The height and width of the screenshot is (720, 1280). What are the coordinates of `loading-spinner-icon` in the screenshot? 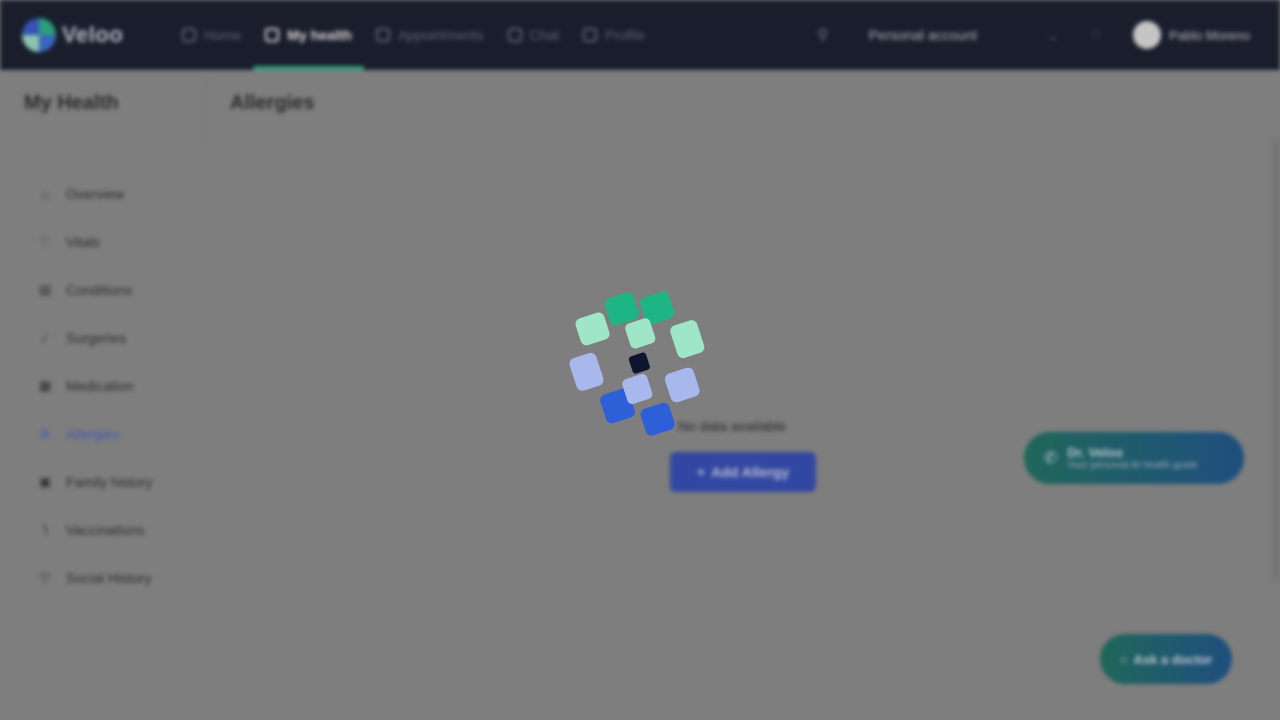 It's located at (637, 363).